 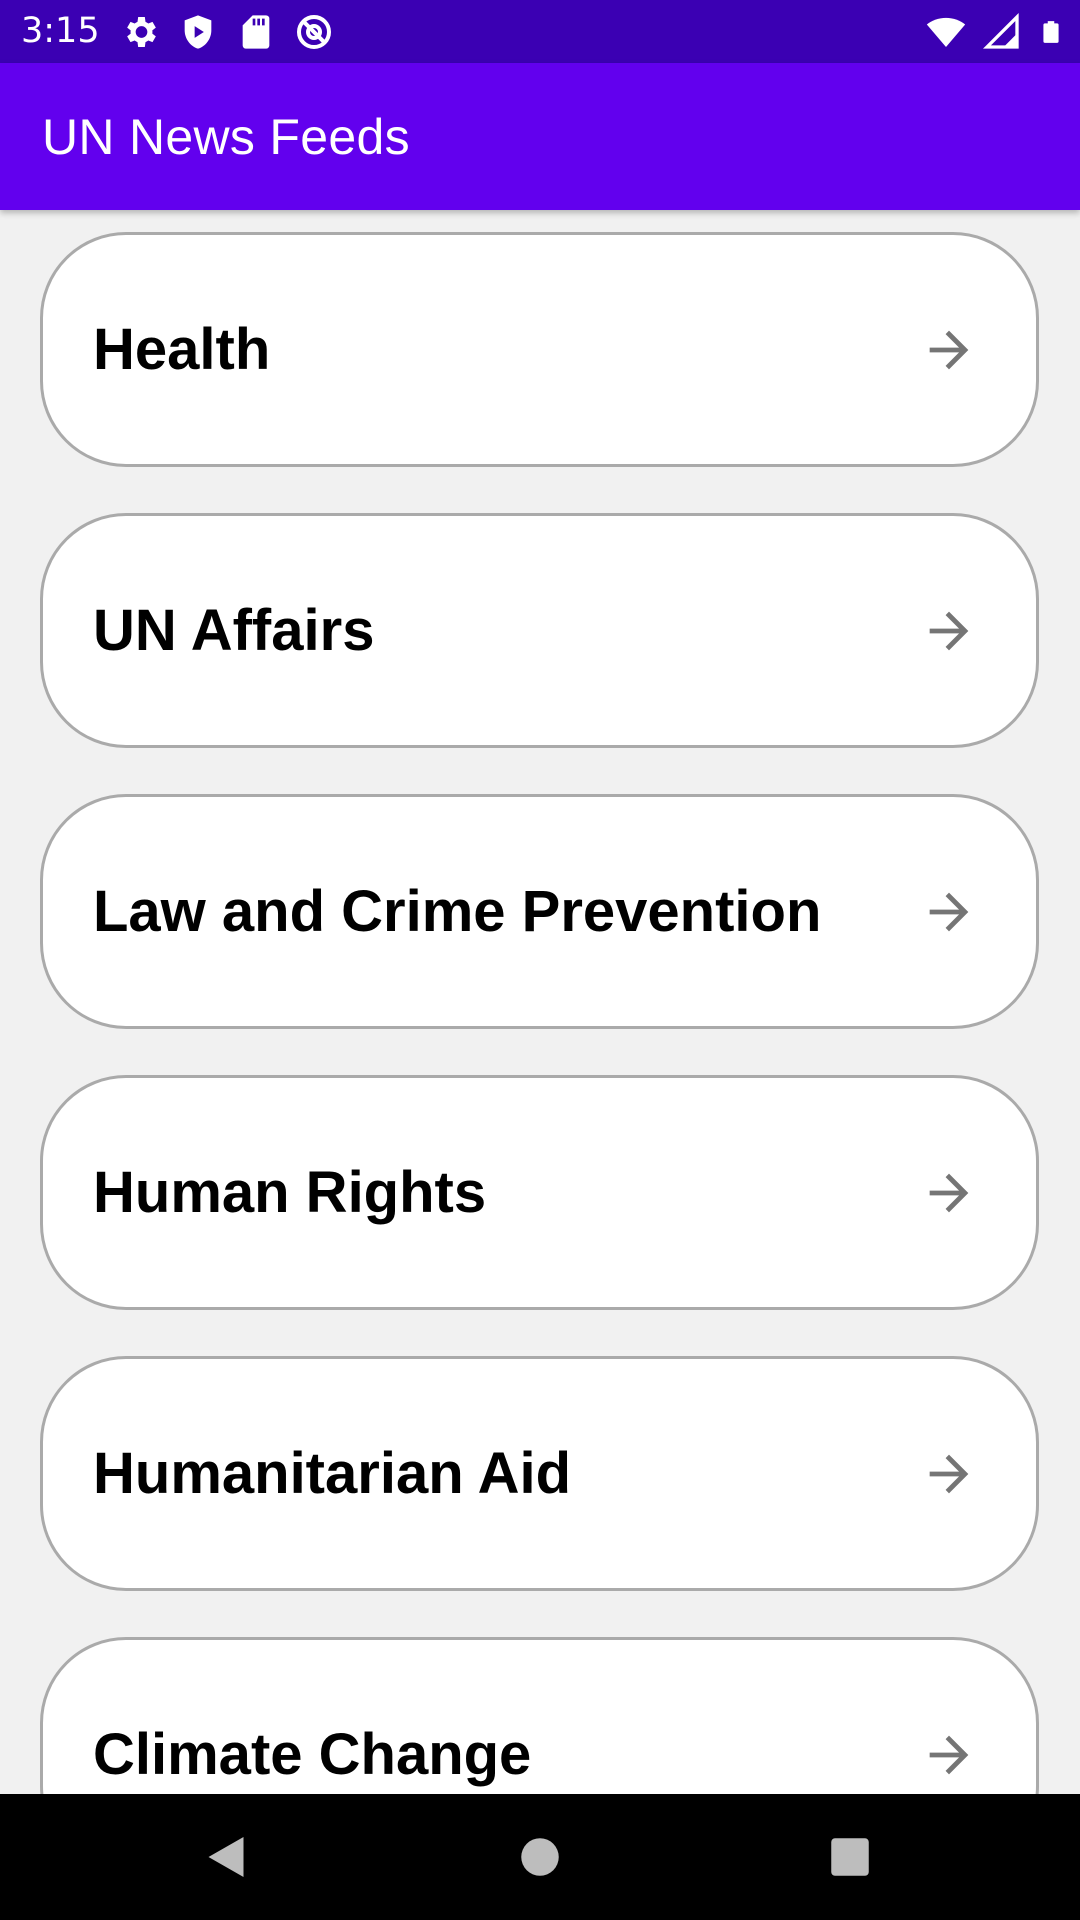 What do you see at coordinates (141, 32) in the screenshot?
I see `settings-icon` at bounding box center [141, 32].